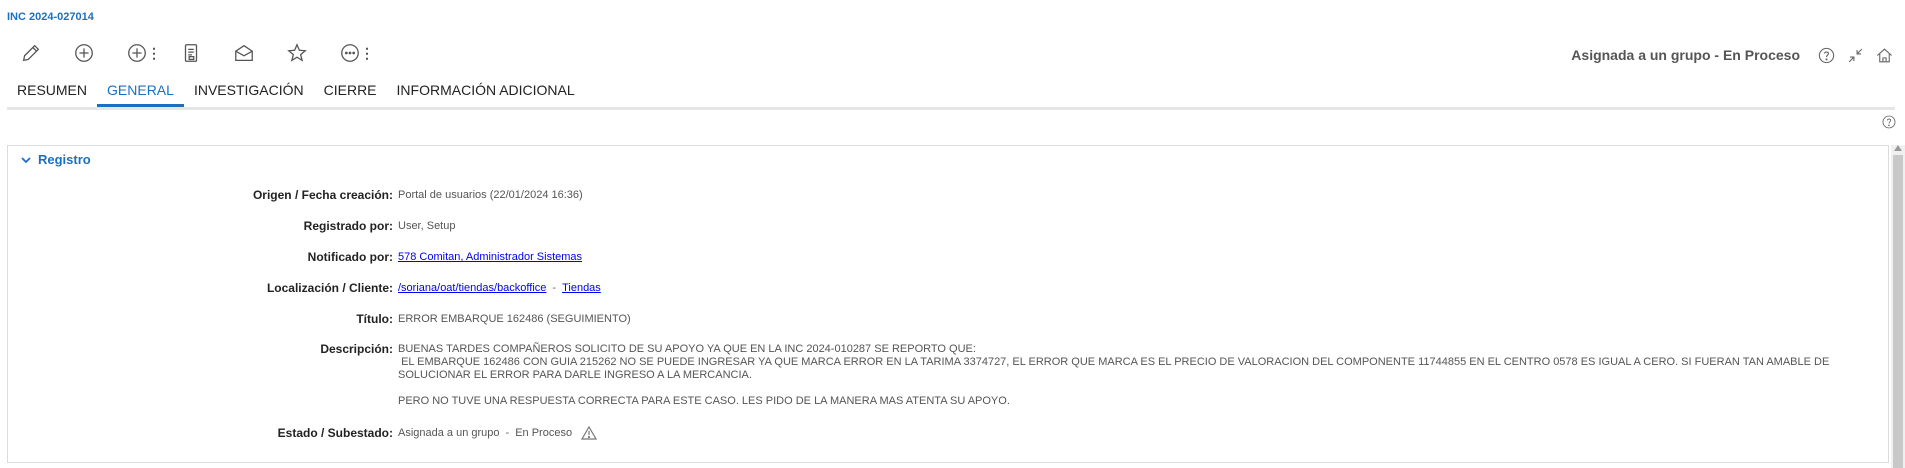 The image size is (1905, 468). Describe the element at coordinates (581, 288) in the screenshot. I see `client-link: Tiendas` at that location.